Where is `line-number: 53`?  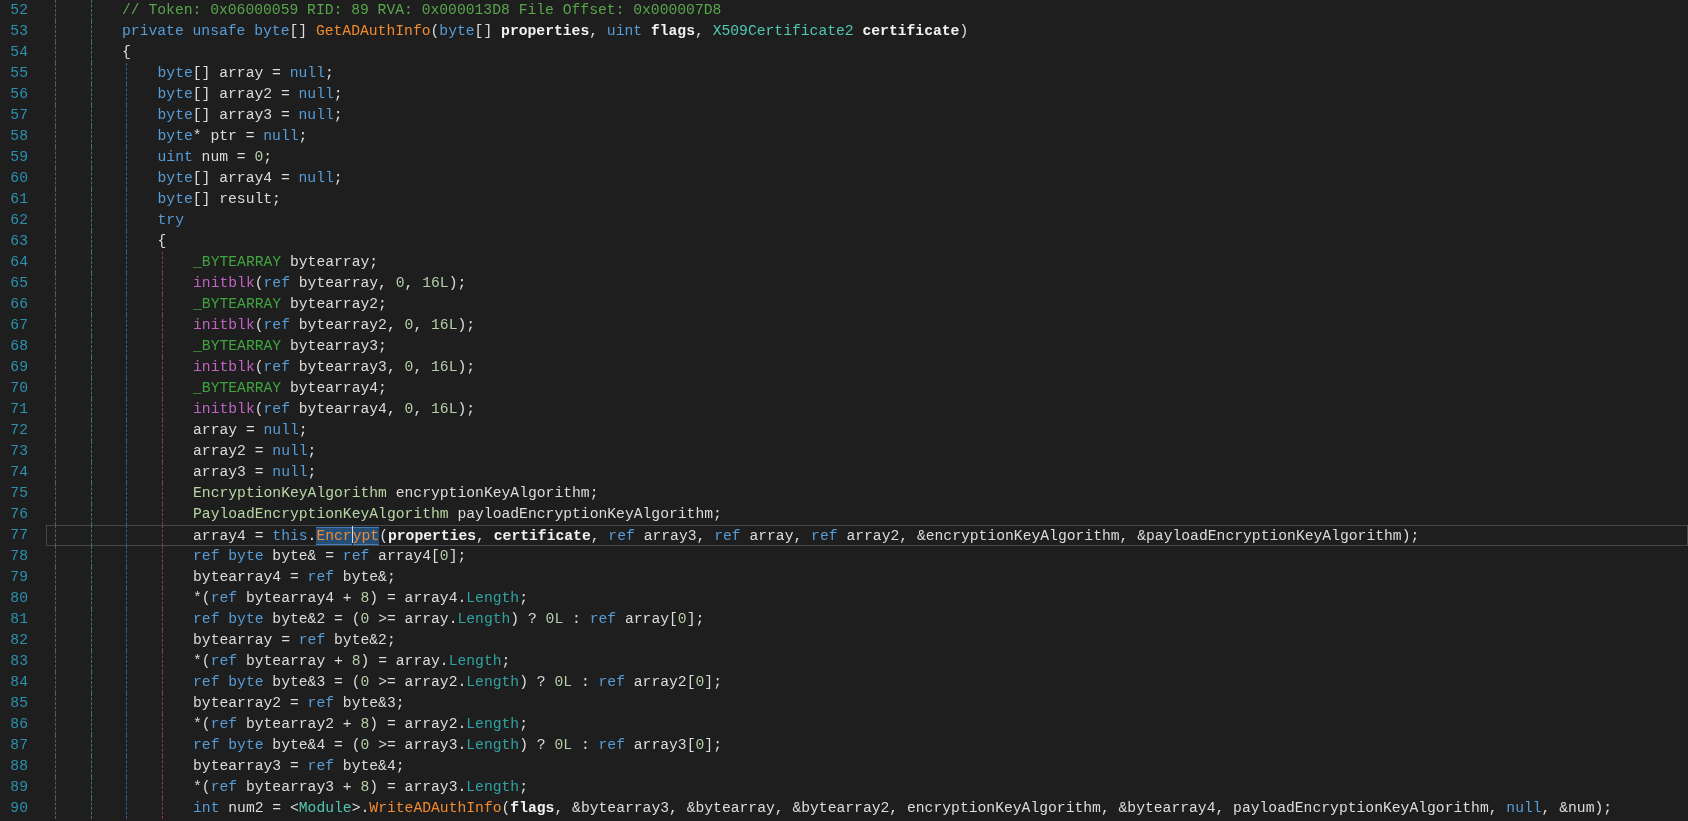 line-number: 53 is located at coordinates (18, 31).